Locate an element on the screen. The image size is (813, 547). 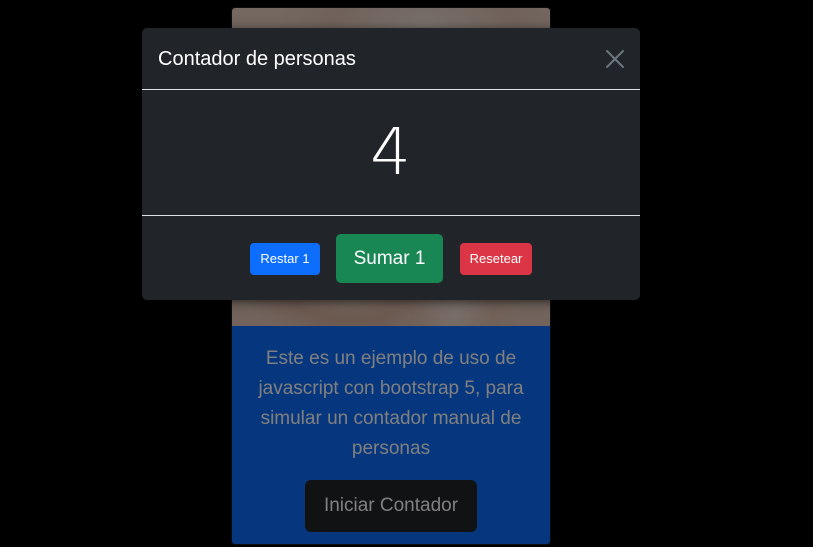
modal-header: Contador de personas is located at coordinates (391, 59).